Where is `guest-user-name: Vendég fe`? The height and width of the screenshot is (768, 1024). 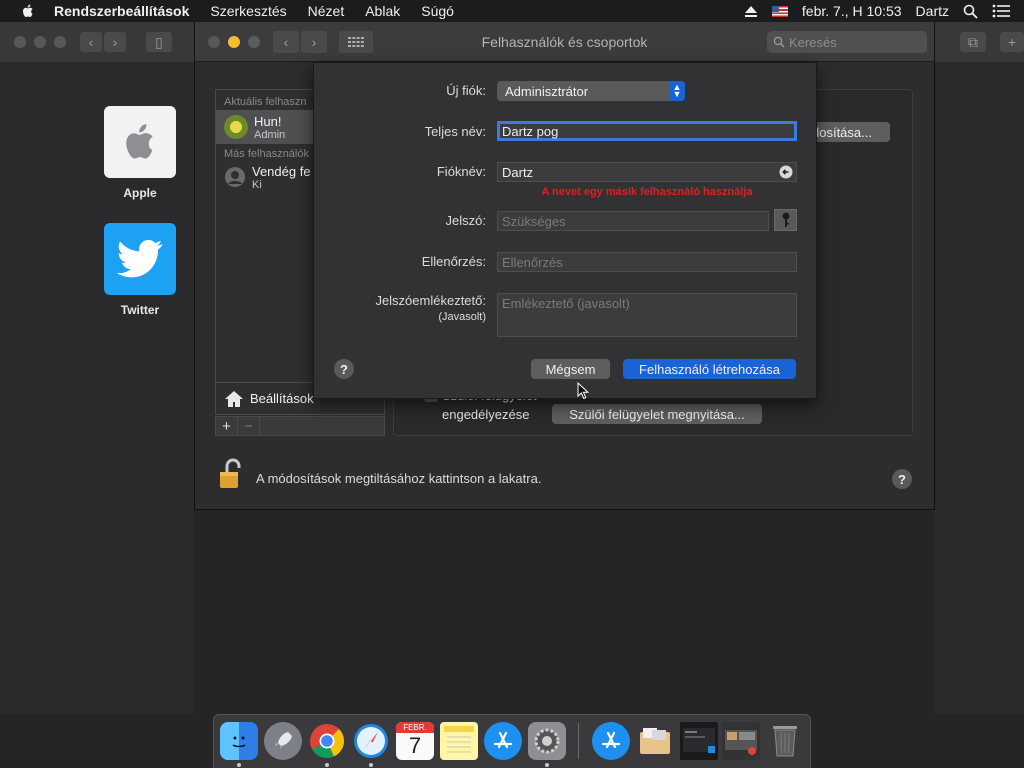 guest-user-name: Vendég fe is located at coordinates (281, 171).